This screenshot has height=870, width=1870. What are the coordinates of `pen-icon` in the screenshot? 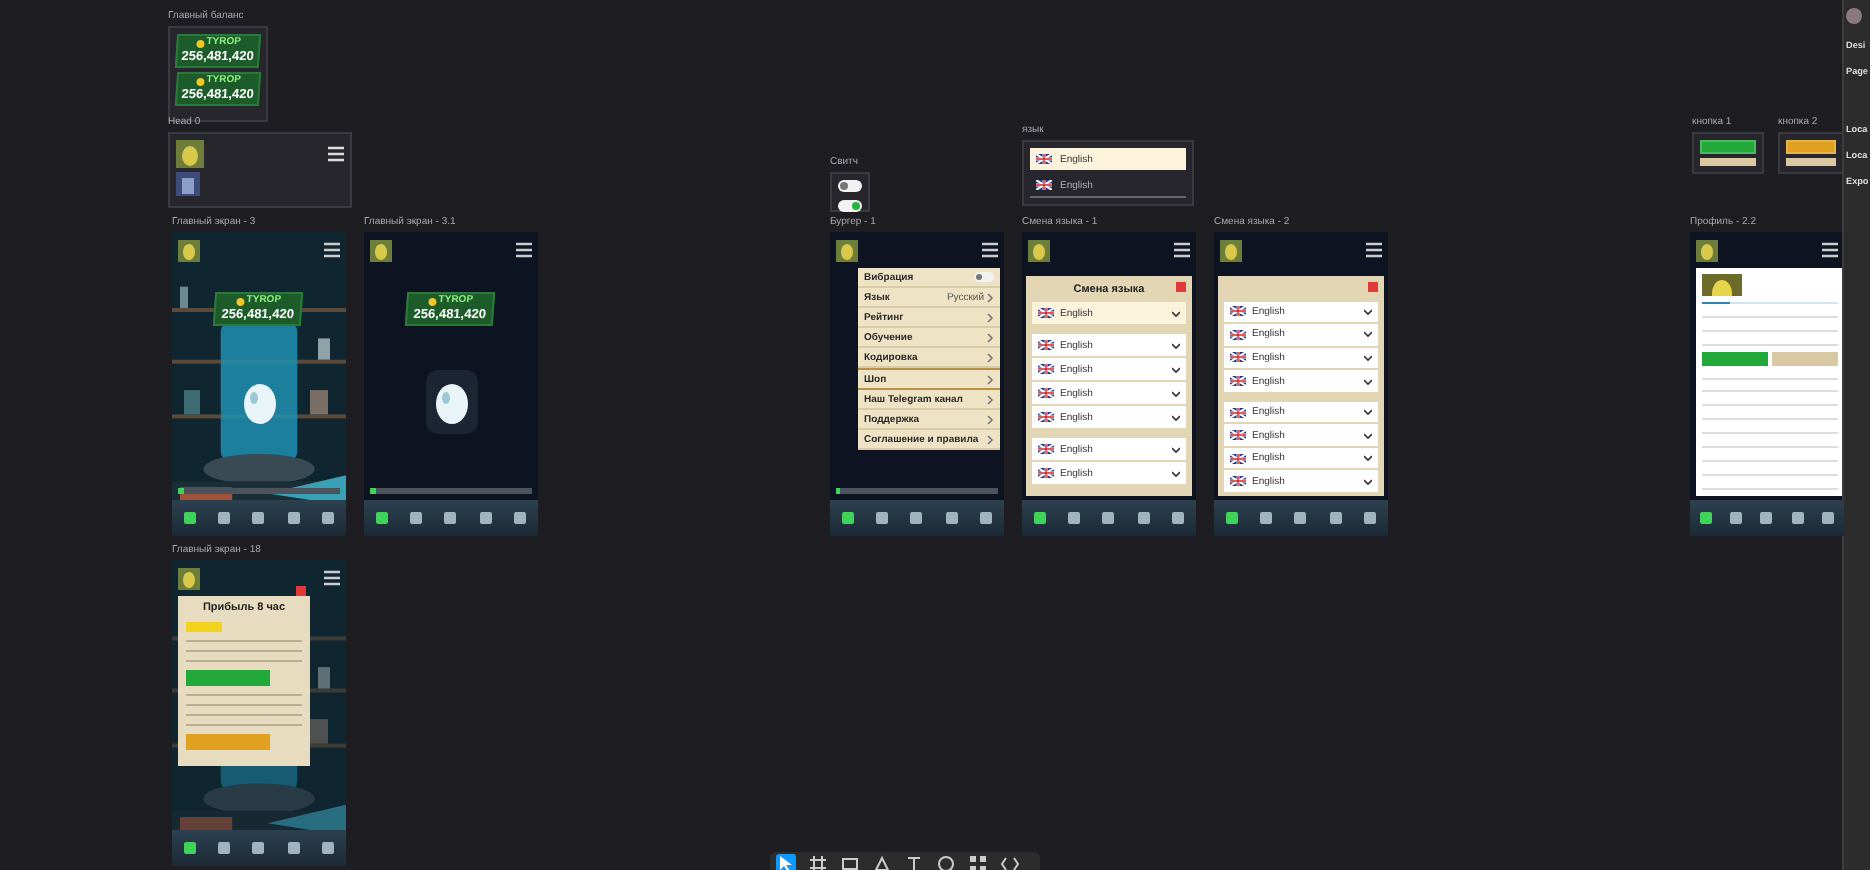 It's located at (882, 862).